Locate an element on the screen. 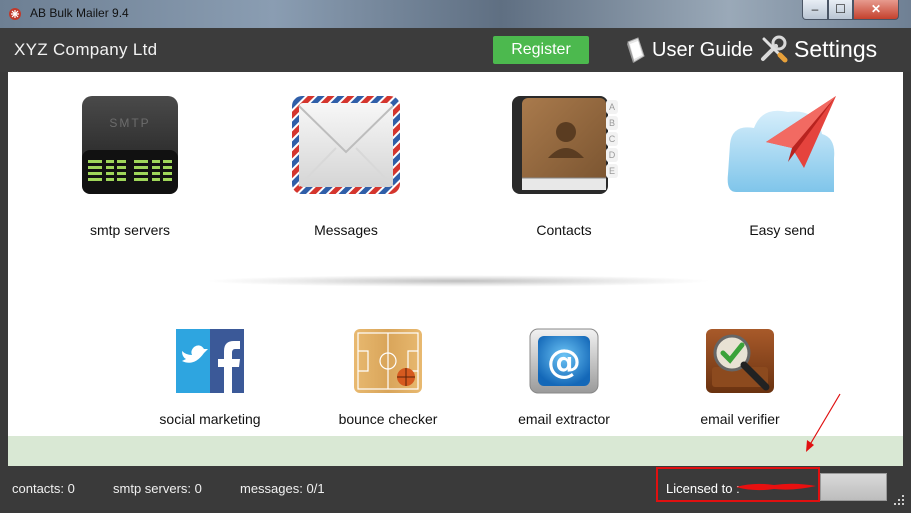 The width and height of the screenshot is (911, 513). messages-count: messages: 0/1 is located at coordinates (282, 488).